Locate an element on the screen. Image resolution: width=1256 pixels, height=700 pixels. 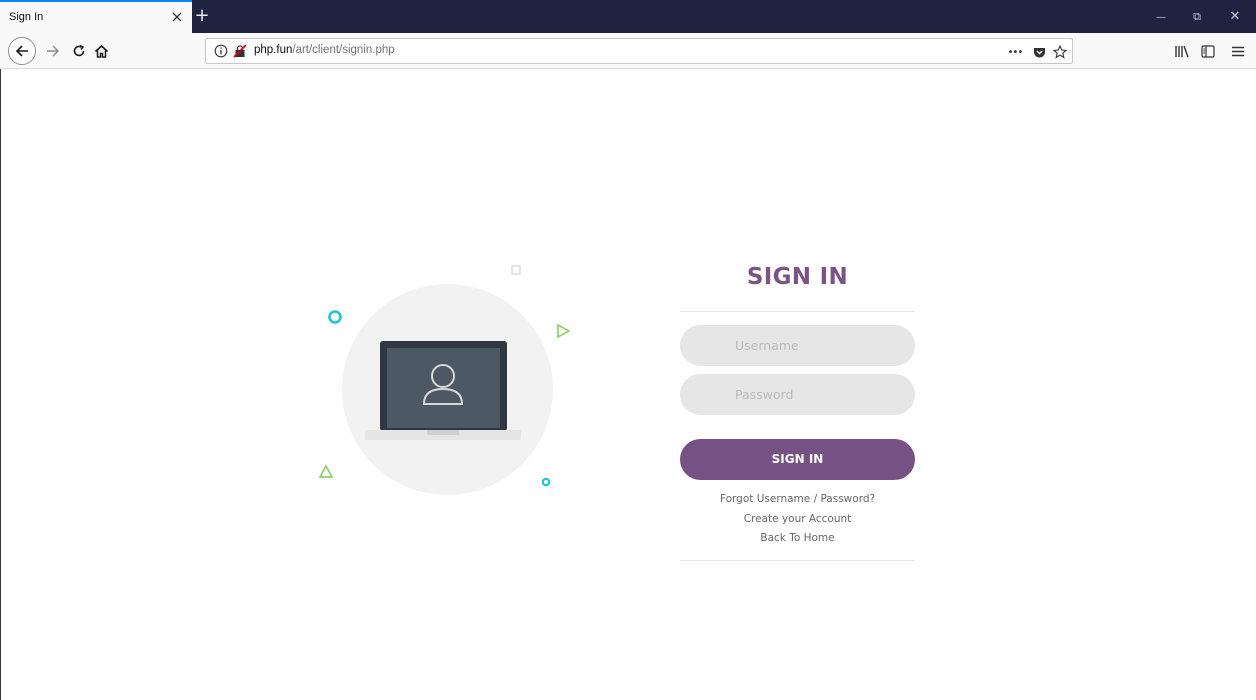
back-button is located at coordinates (22, 51).